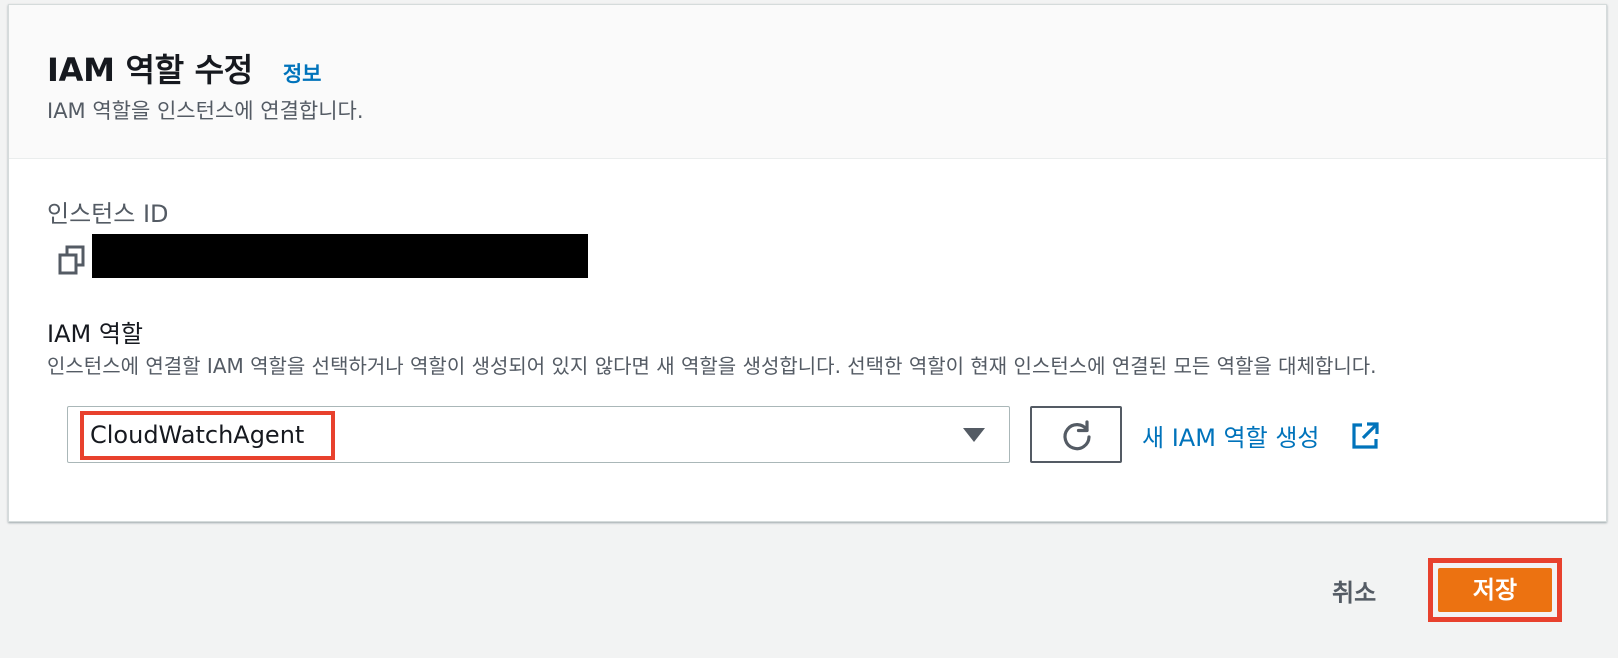  I want to click on external-link-icon, so click(1365, 436).